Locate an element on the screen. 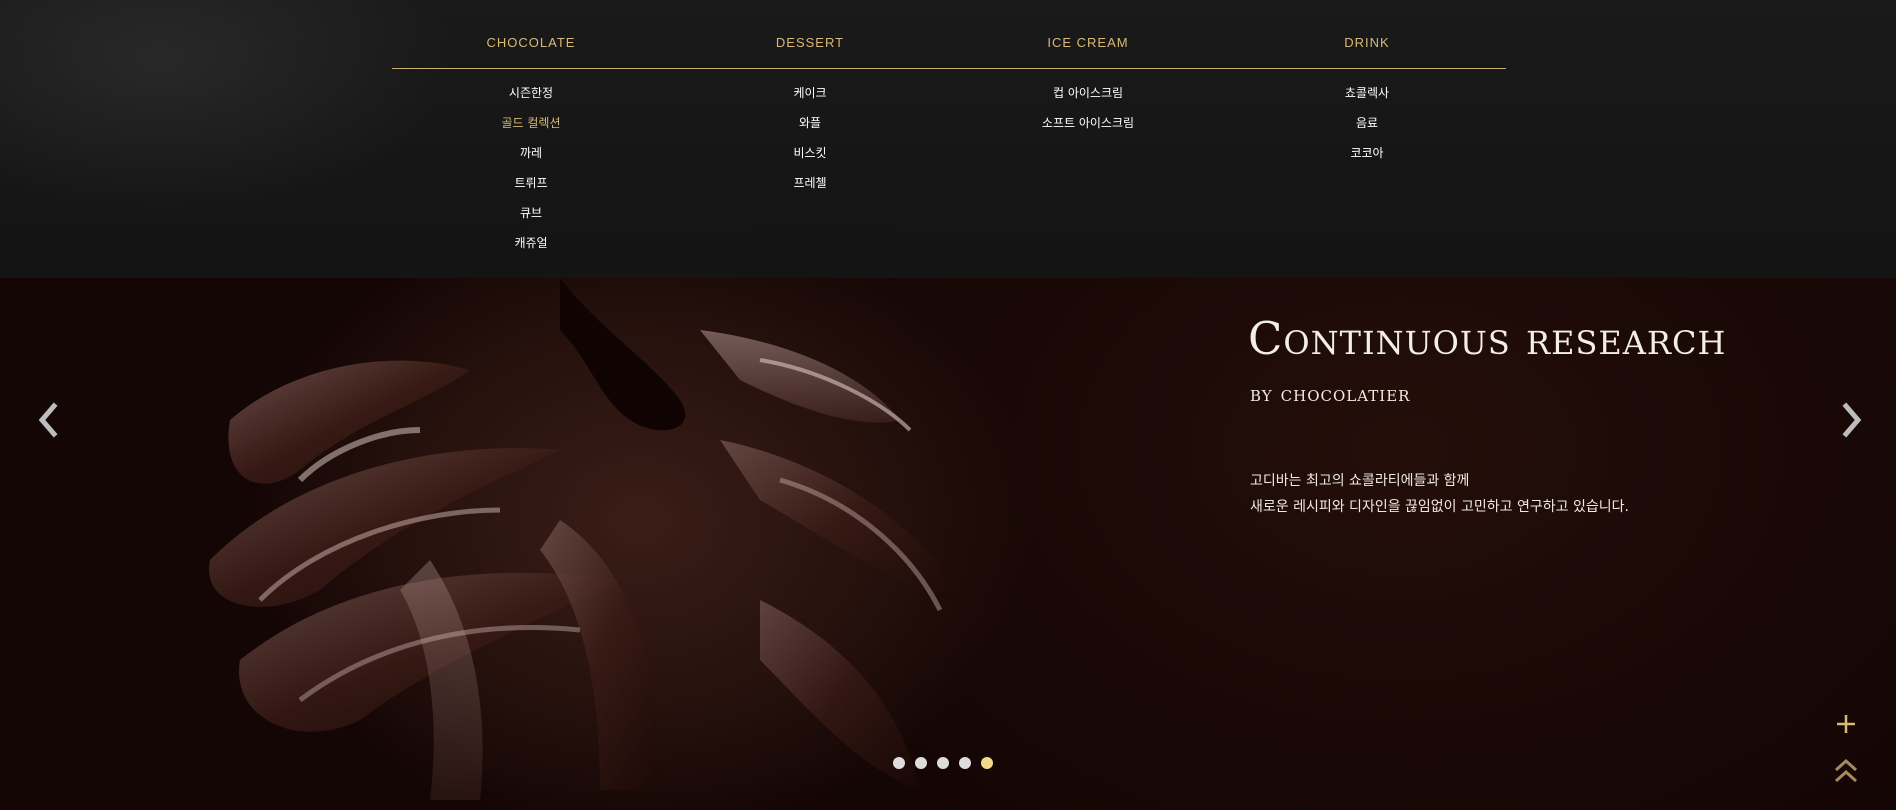  more-button is located at coordinates (1846, 724).